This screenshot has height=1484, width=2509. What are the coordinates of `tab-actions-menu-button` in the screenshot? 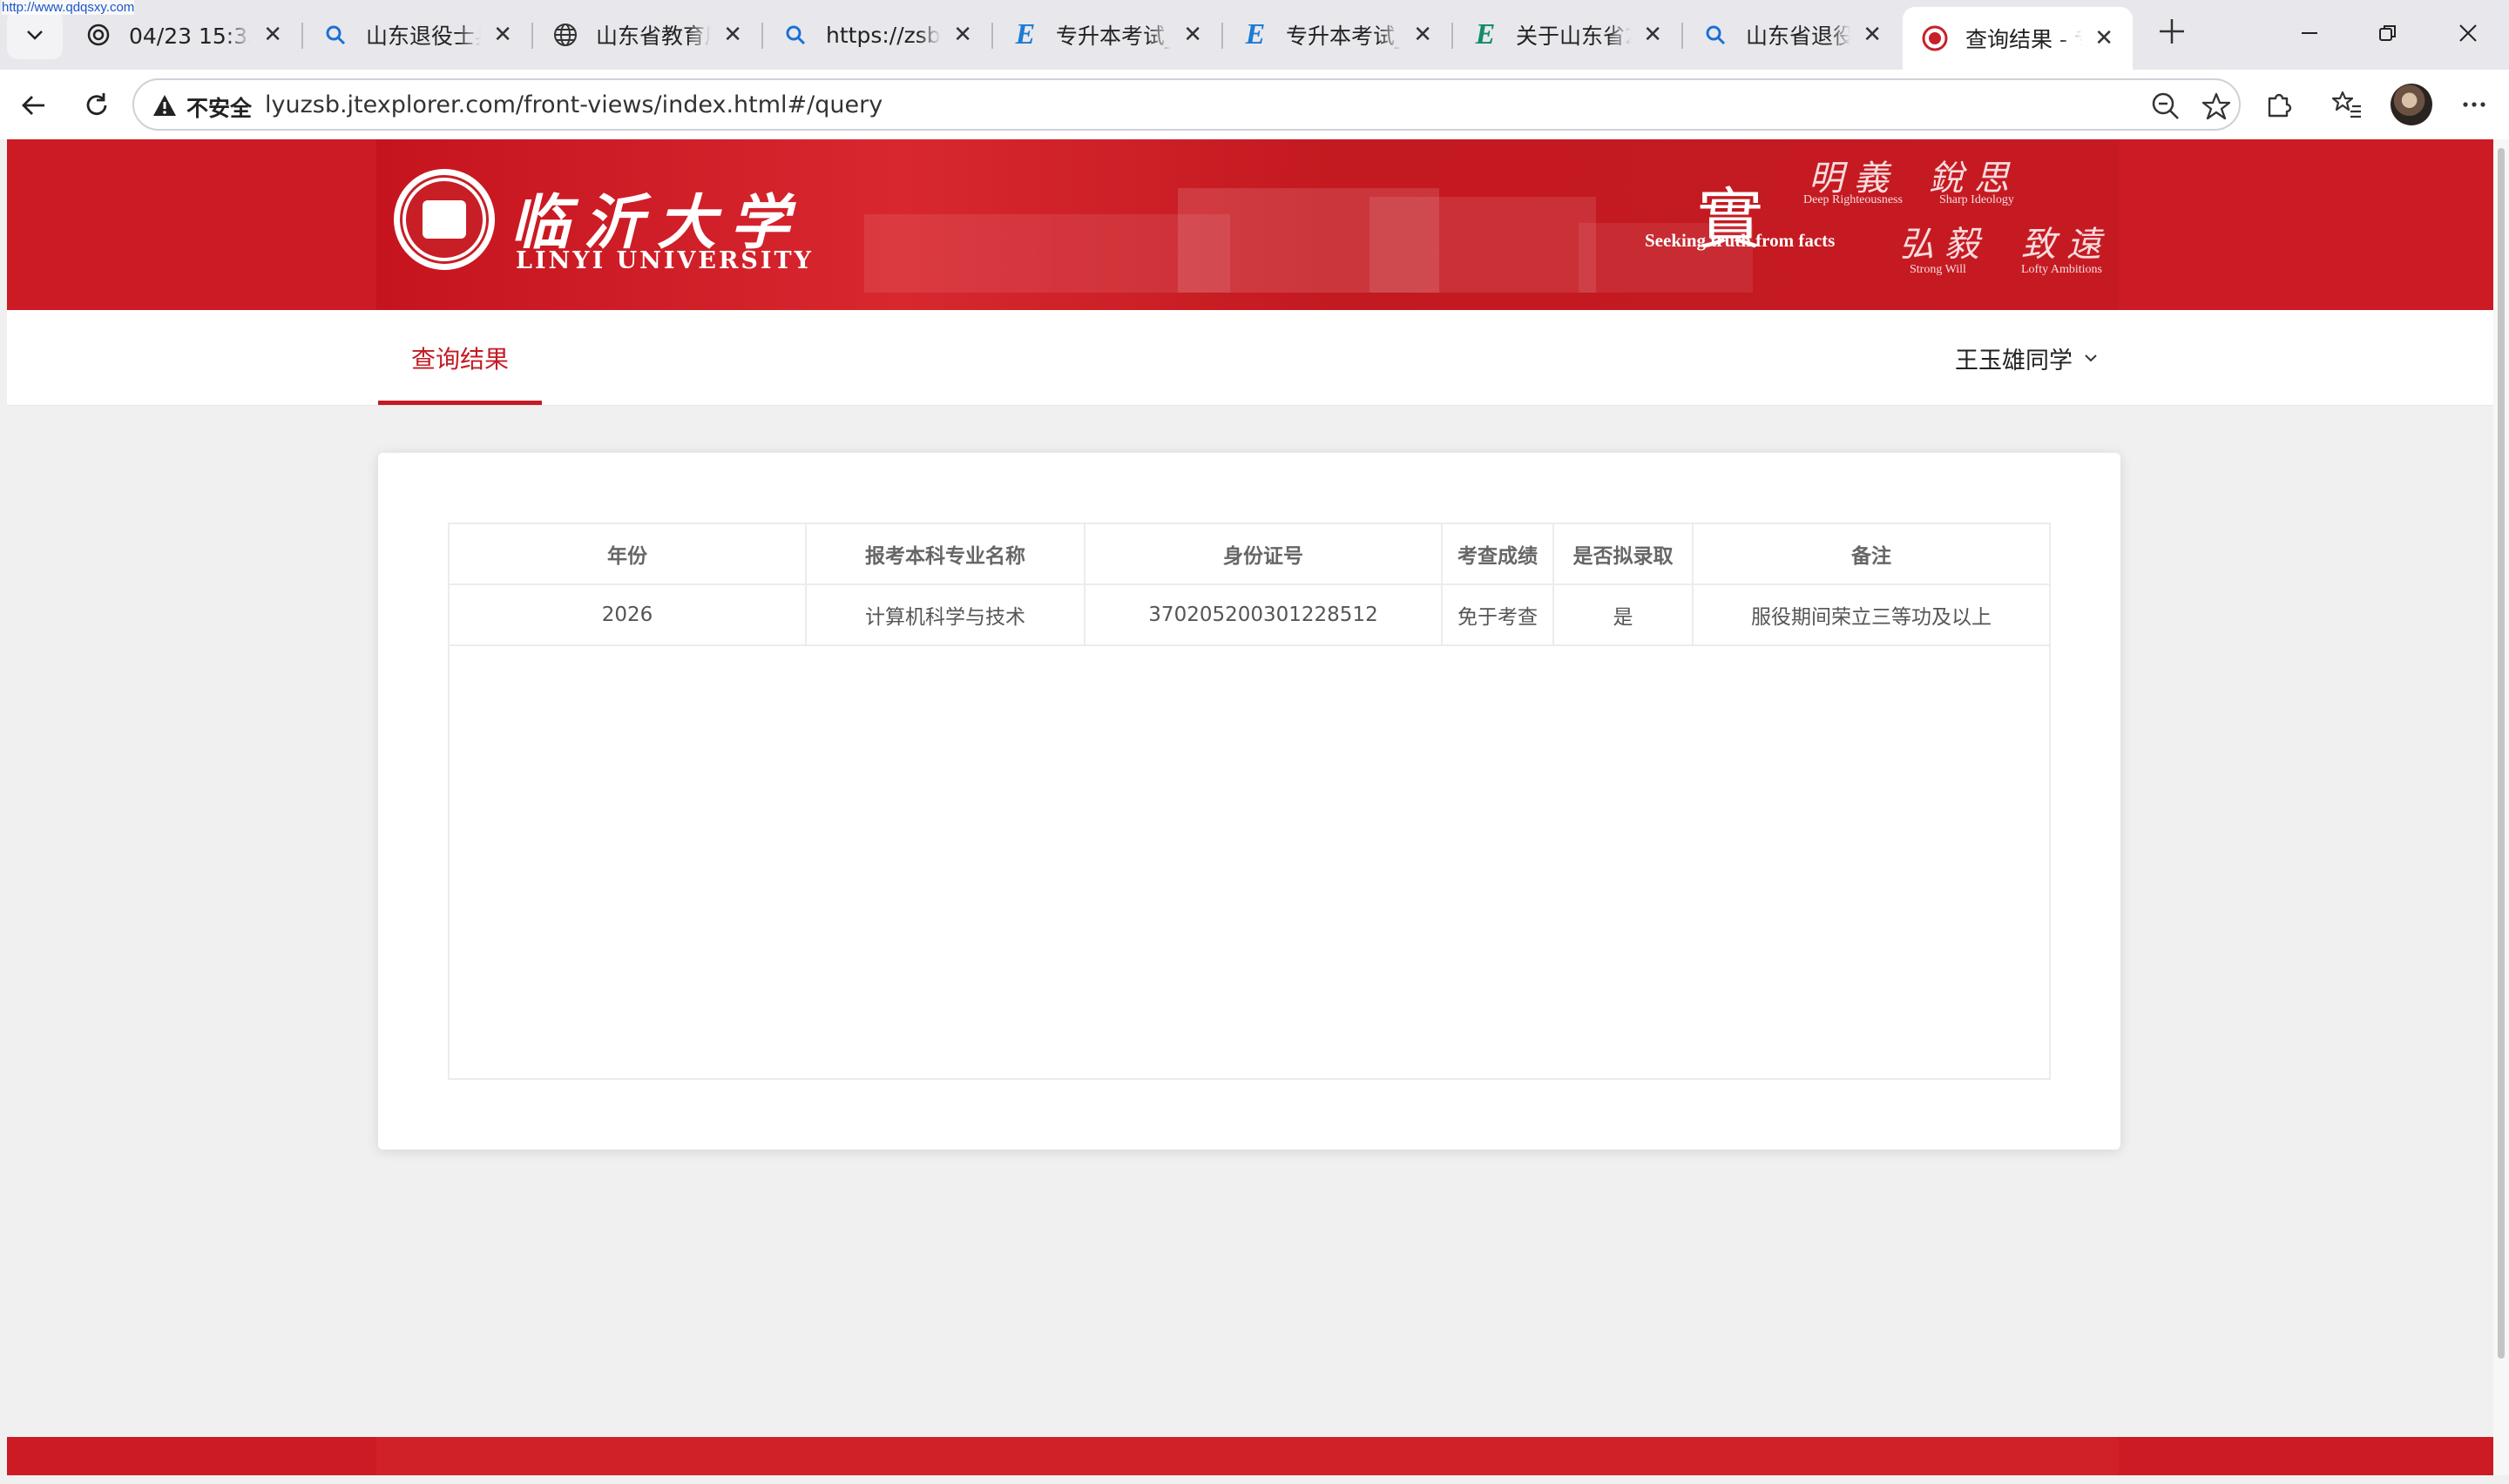 It's located at (35, 34).